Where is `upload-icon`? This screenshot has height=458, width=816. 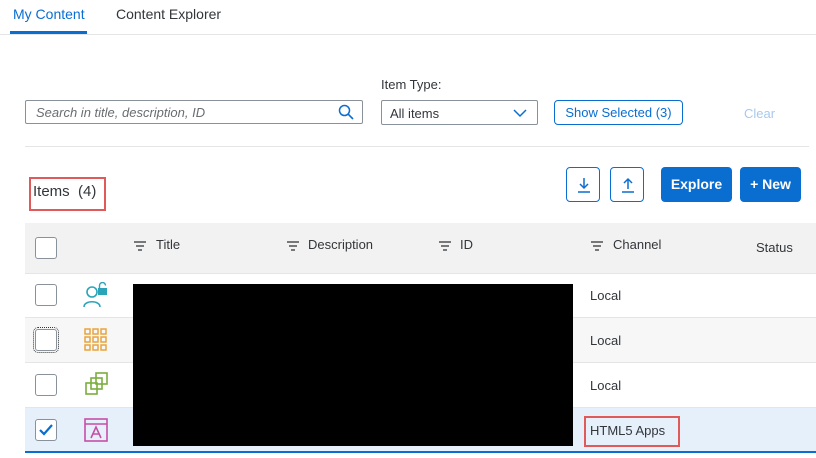
upload-icon is located at coordinates (628, 185).